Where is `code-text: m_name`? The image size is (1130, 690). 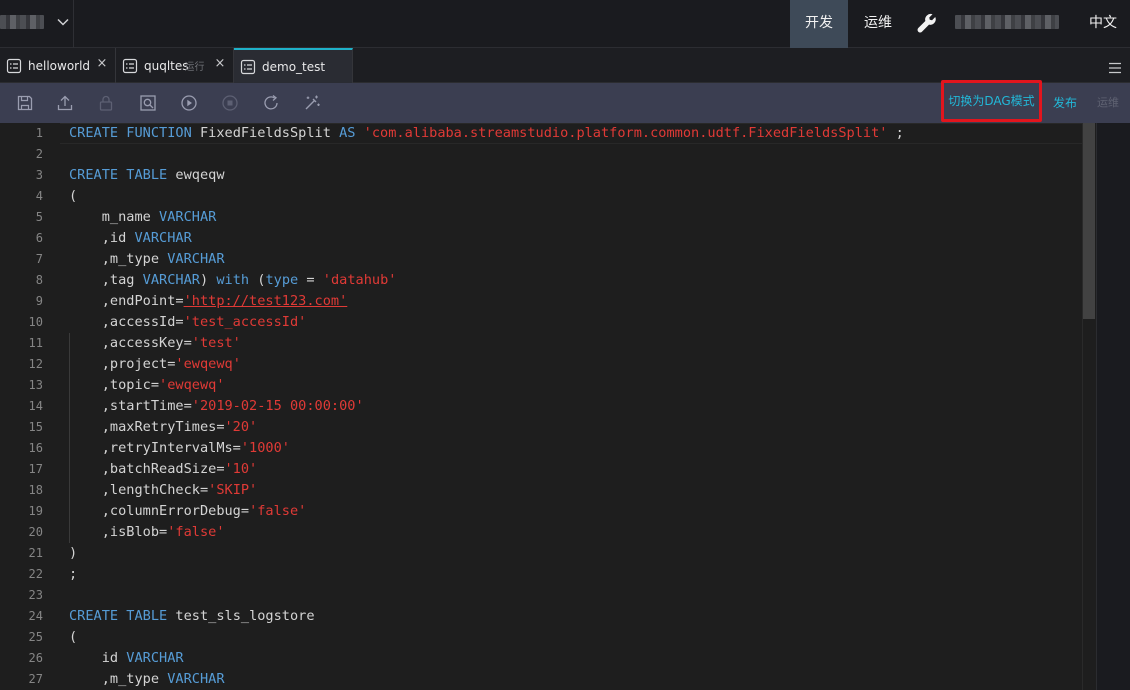
code-text: m_name is located at coordinates (114, 217).